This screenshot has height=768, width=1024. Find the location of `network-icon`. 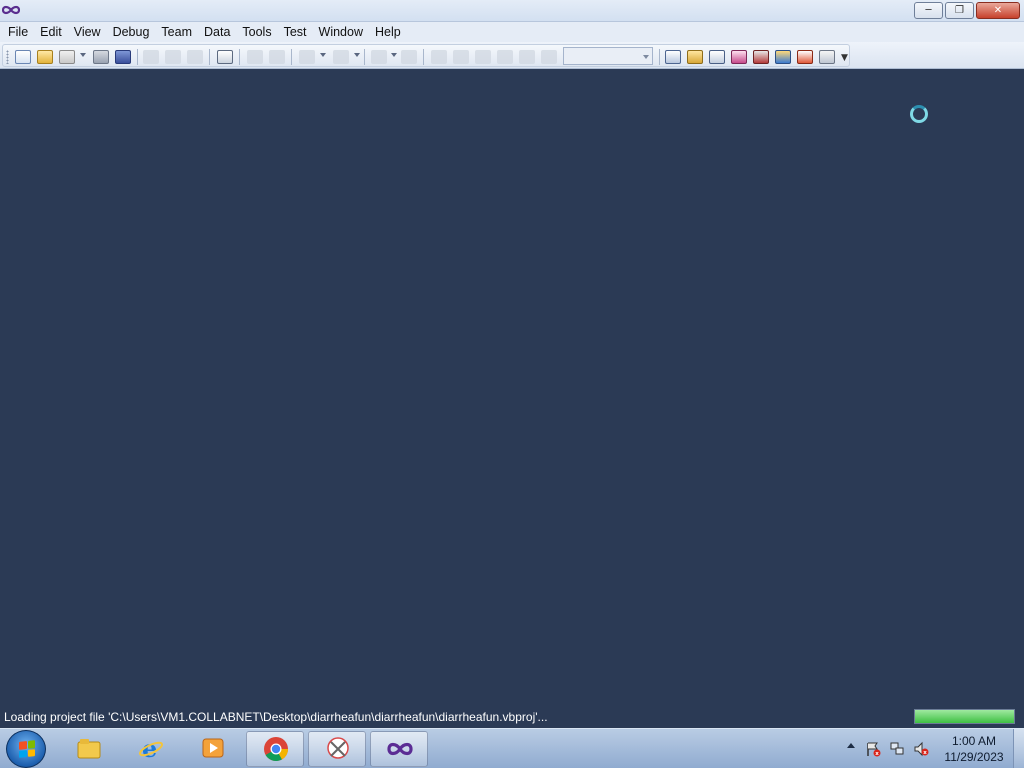

network-icon is located at coordinates (897, 749).